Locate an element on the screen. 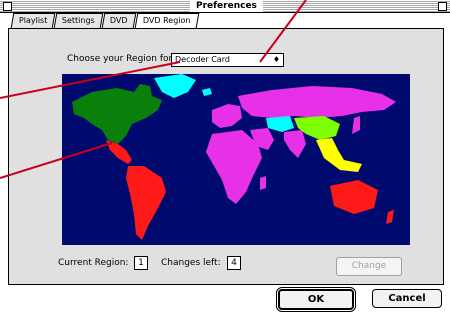  callout-line-map is located at coordinates (56, 160).